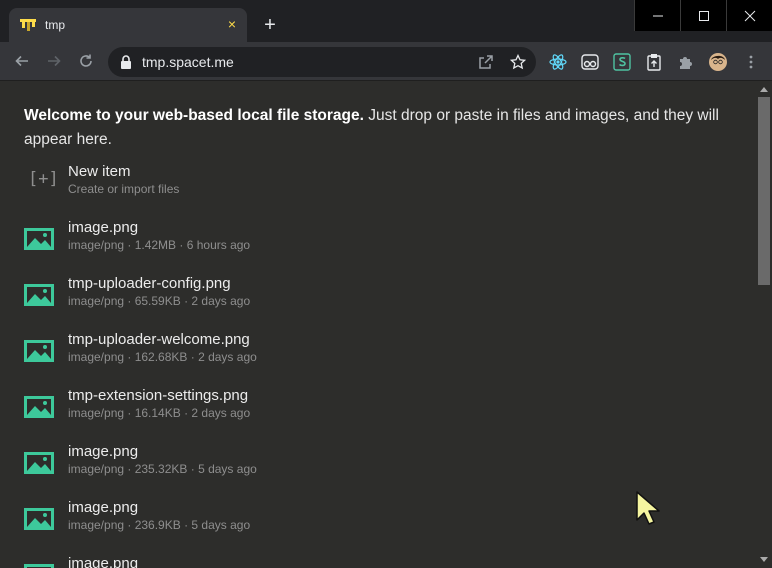 This screenshot has height=568, width=772. I want to click on add-icon: [+], so click(43, 179).